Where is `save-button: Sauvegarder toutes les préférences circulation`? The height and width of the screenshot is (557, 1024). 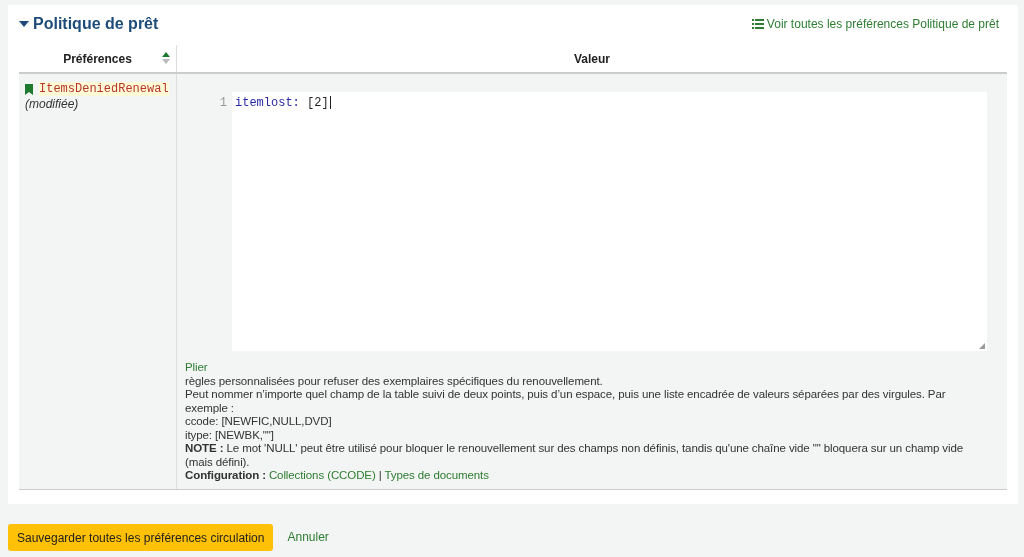 save-button: Sauvegarder toutes les préférences circulation is located at coordinates (141, 537).